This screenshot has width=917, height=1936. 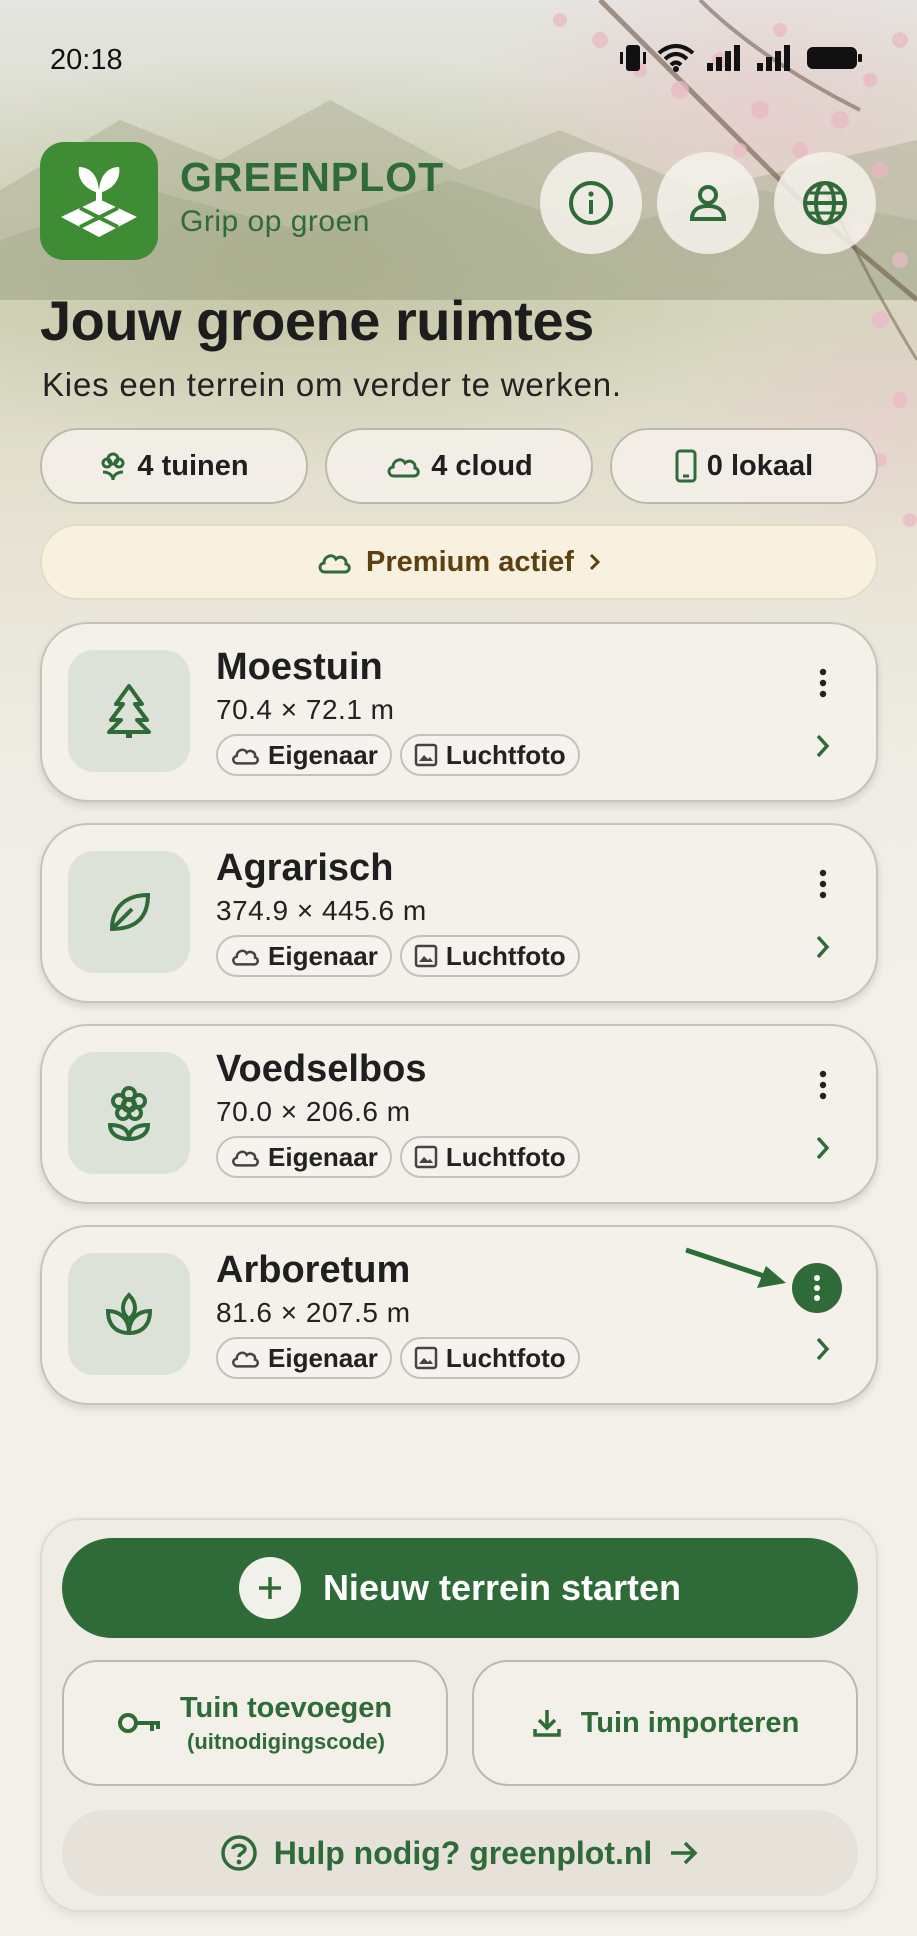 What do you see at coordinates (546, 1723) in the screenshot?
I see `download-icon` at bounding box center [546, 1723].